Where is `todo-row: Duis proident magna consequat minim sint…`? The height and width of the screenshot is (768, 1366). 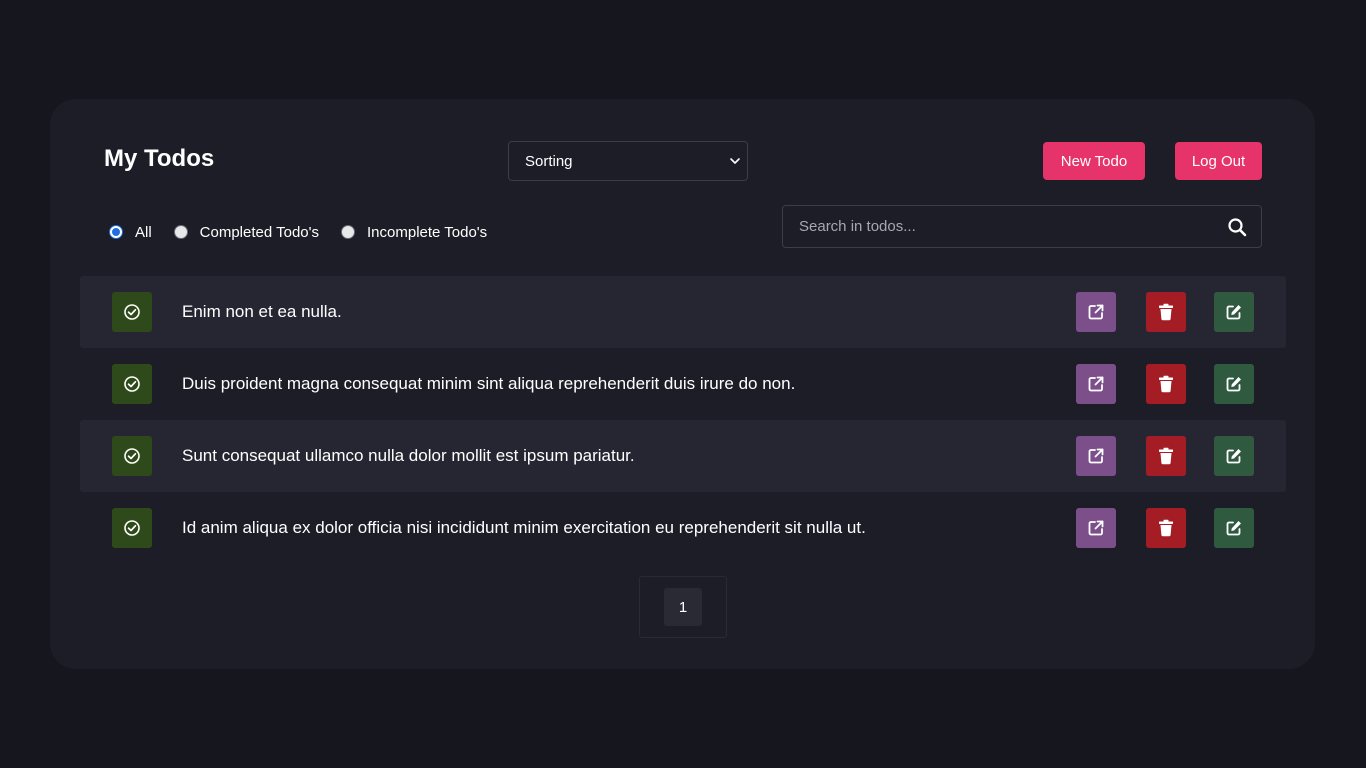 todo-row: Duis proident magna consequat minim sint… is located at coordinates (683, 384).